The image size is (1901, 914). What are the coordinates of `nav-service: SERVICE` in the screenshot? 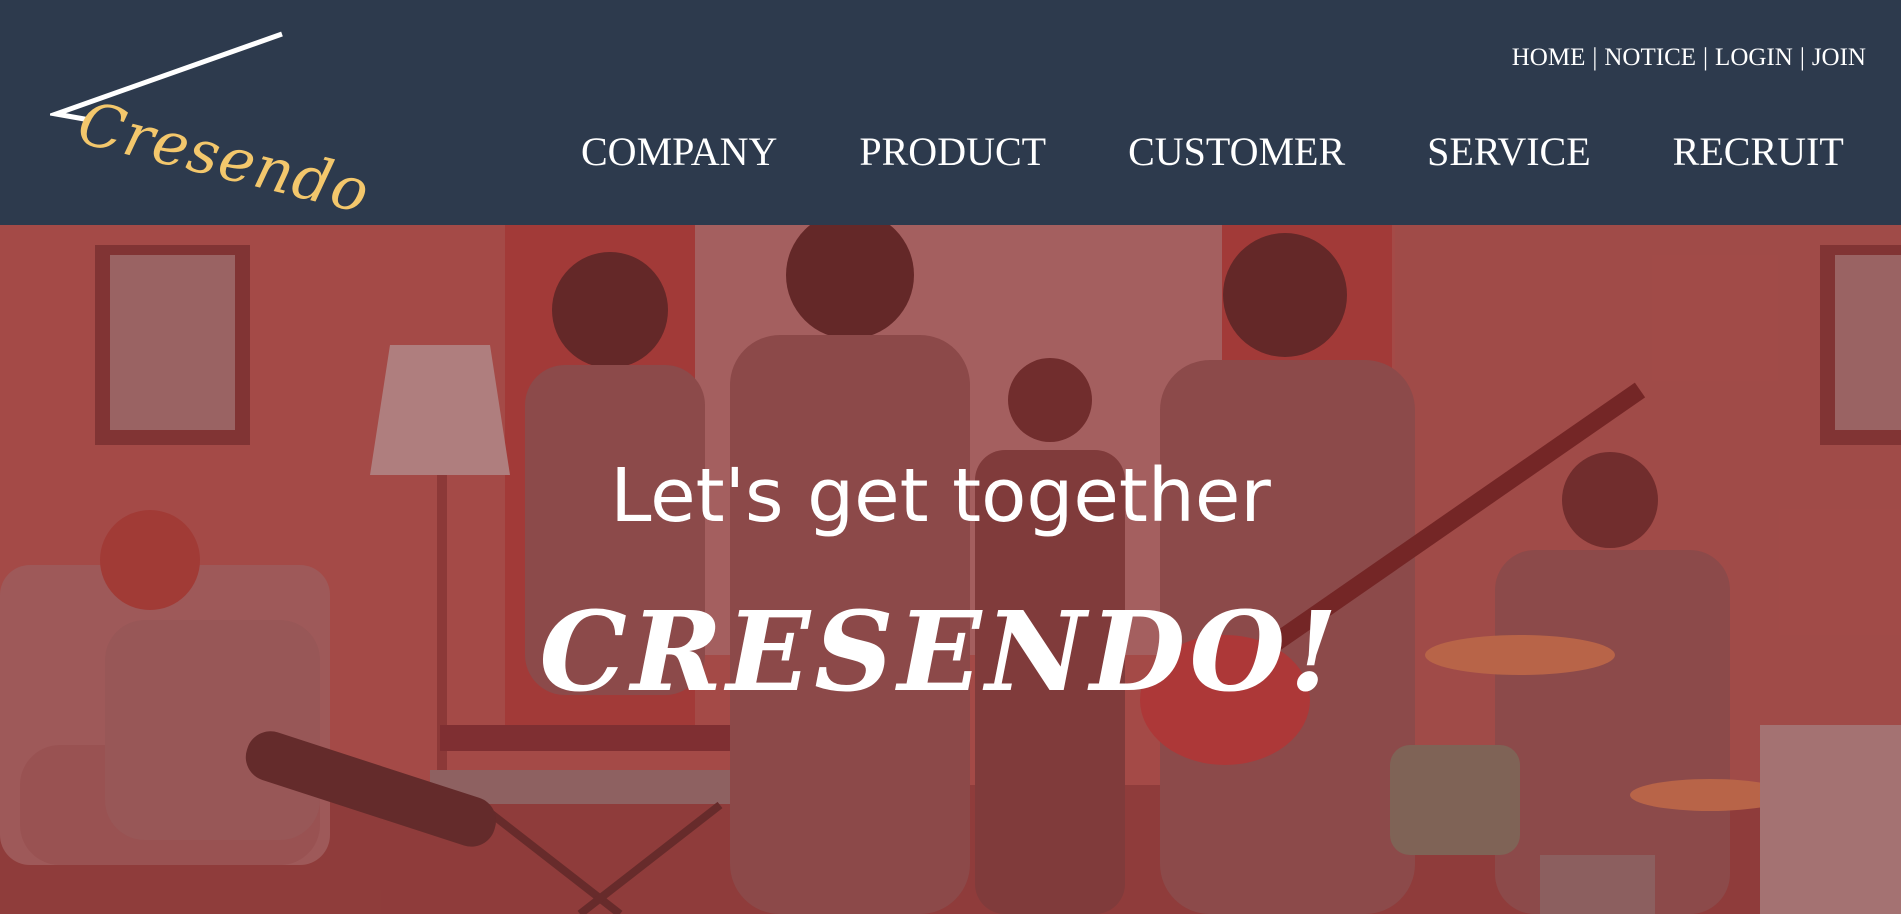 It's located at (1508, 152).